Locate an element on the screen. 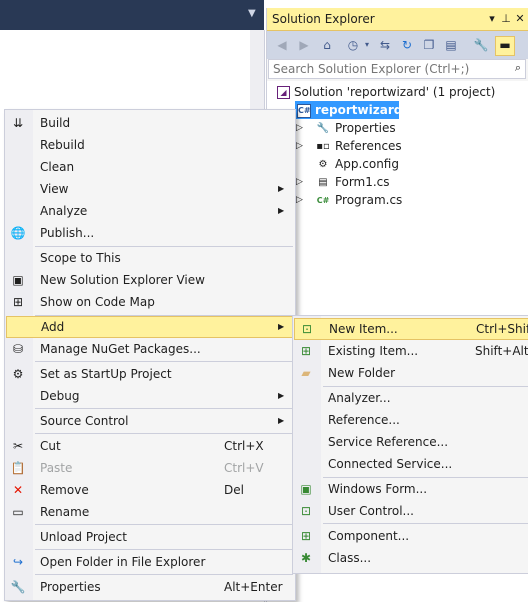  menu-item-label: Scope to This is located at coordinates (80, 258).